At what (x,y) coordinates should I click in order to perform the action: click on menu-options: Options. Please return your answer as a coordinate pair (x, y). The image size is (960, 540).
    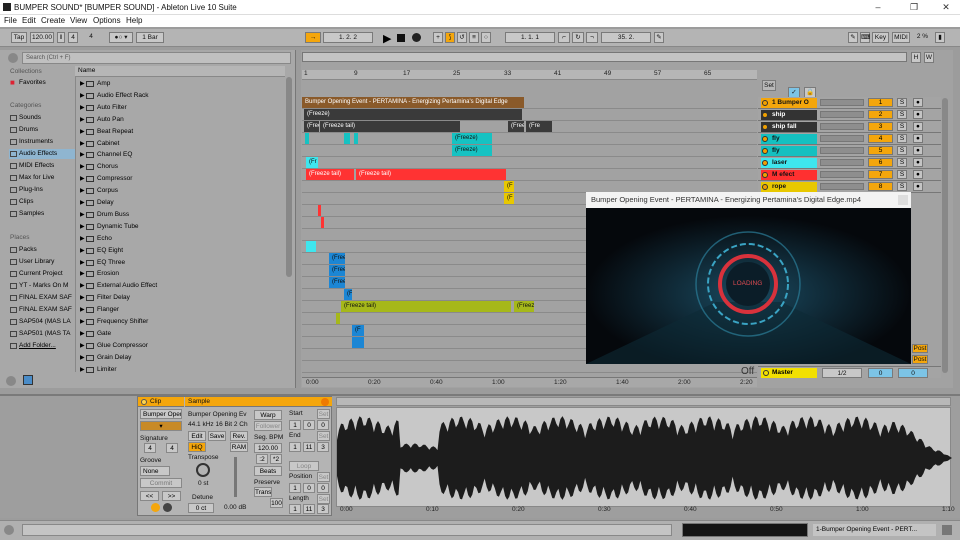
    Looking at the image, I should click on (107, 20).